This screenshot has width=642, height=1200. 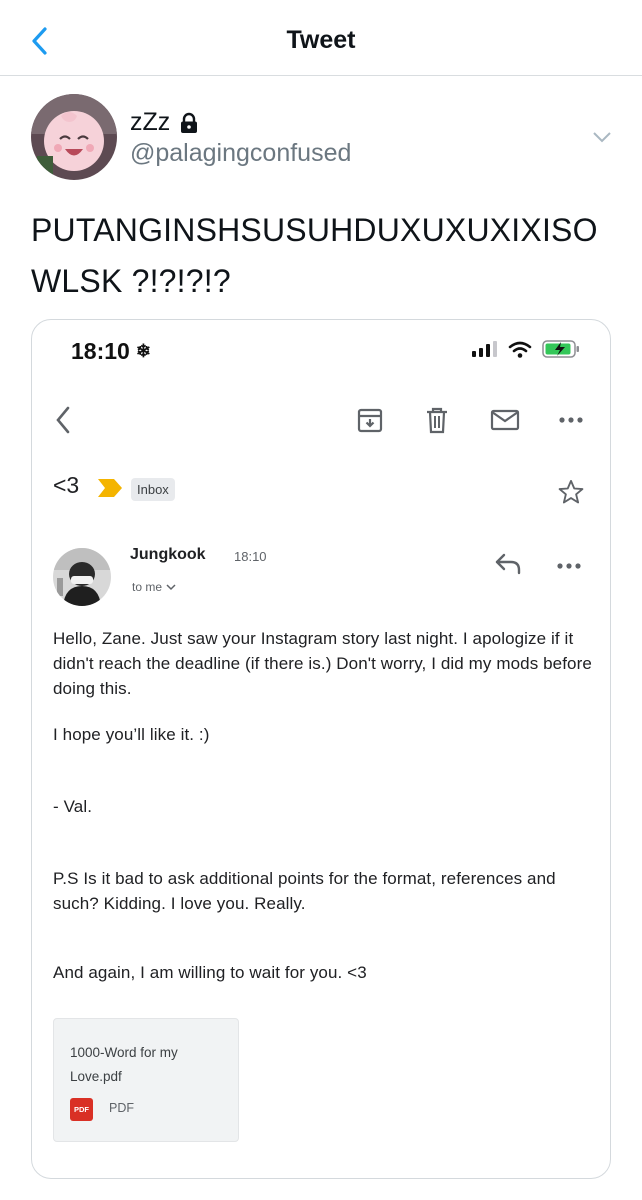 I want to click on tweet-text: PUTANGINSHSUSUHDUXUXUXIXISO WLSK ?!?!?!?, so click(x=326, y=256).